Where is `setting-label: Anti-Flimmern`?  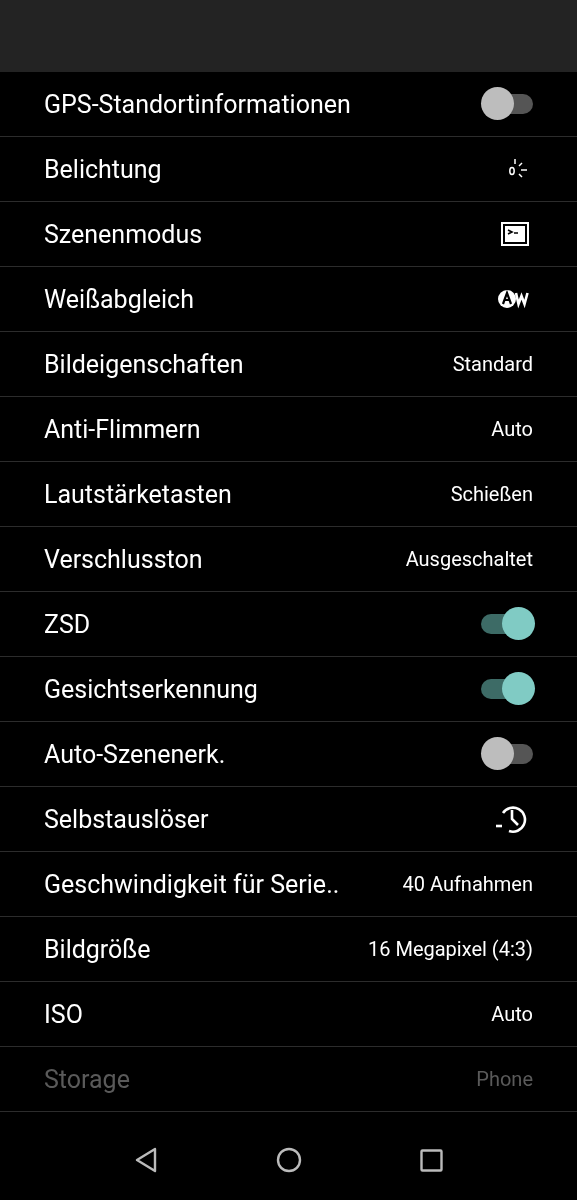 setting-label: Anti-Flimmern is located at coordinates (122, 429).